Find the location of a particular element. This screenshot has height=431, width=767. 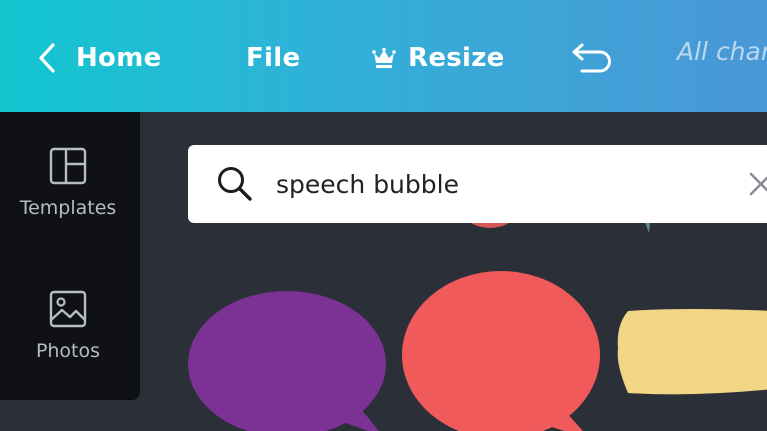

sidebar-item-label: Templates is located at coordinates (68, 208).